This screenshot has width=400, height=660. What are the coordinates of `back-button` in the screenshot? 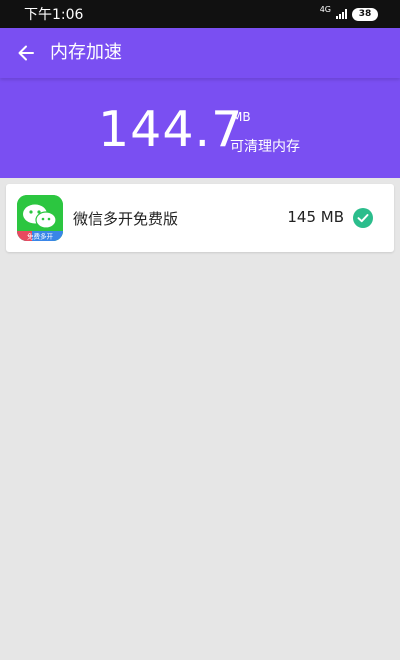 It's located at (26, 53).